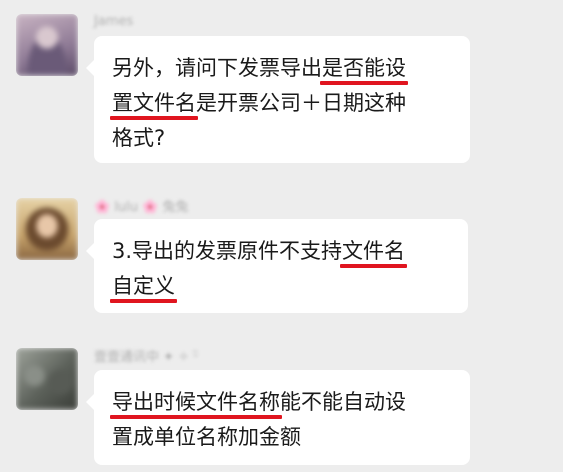  Describe the element at coordinates (146, 357) in the screenshot. I see `sender-name: 壹壹通讯中 ✦ ✧ ᵕ̈` at that location.